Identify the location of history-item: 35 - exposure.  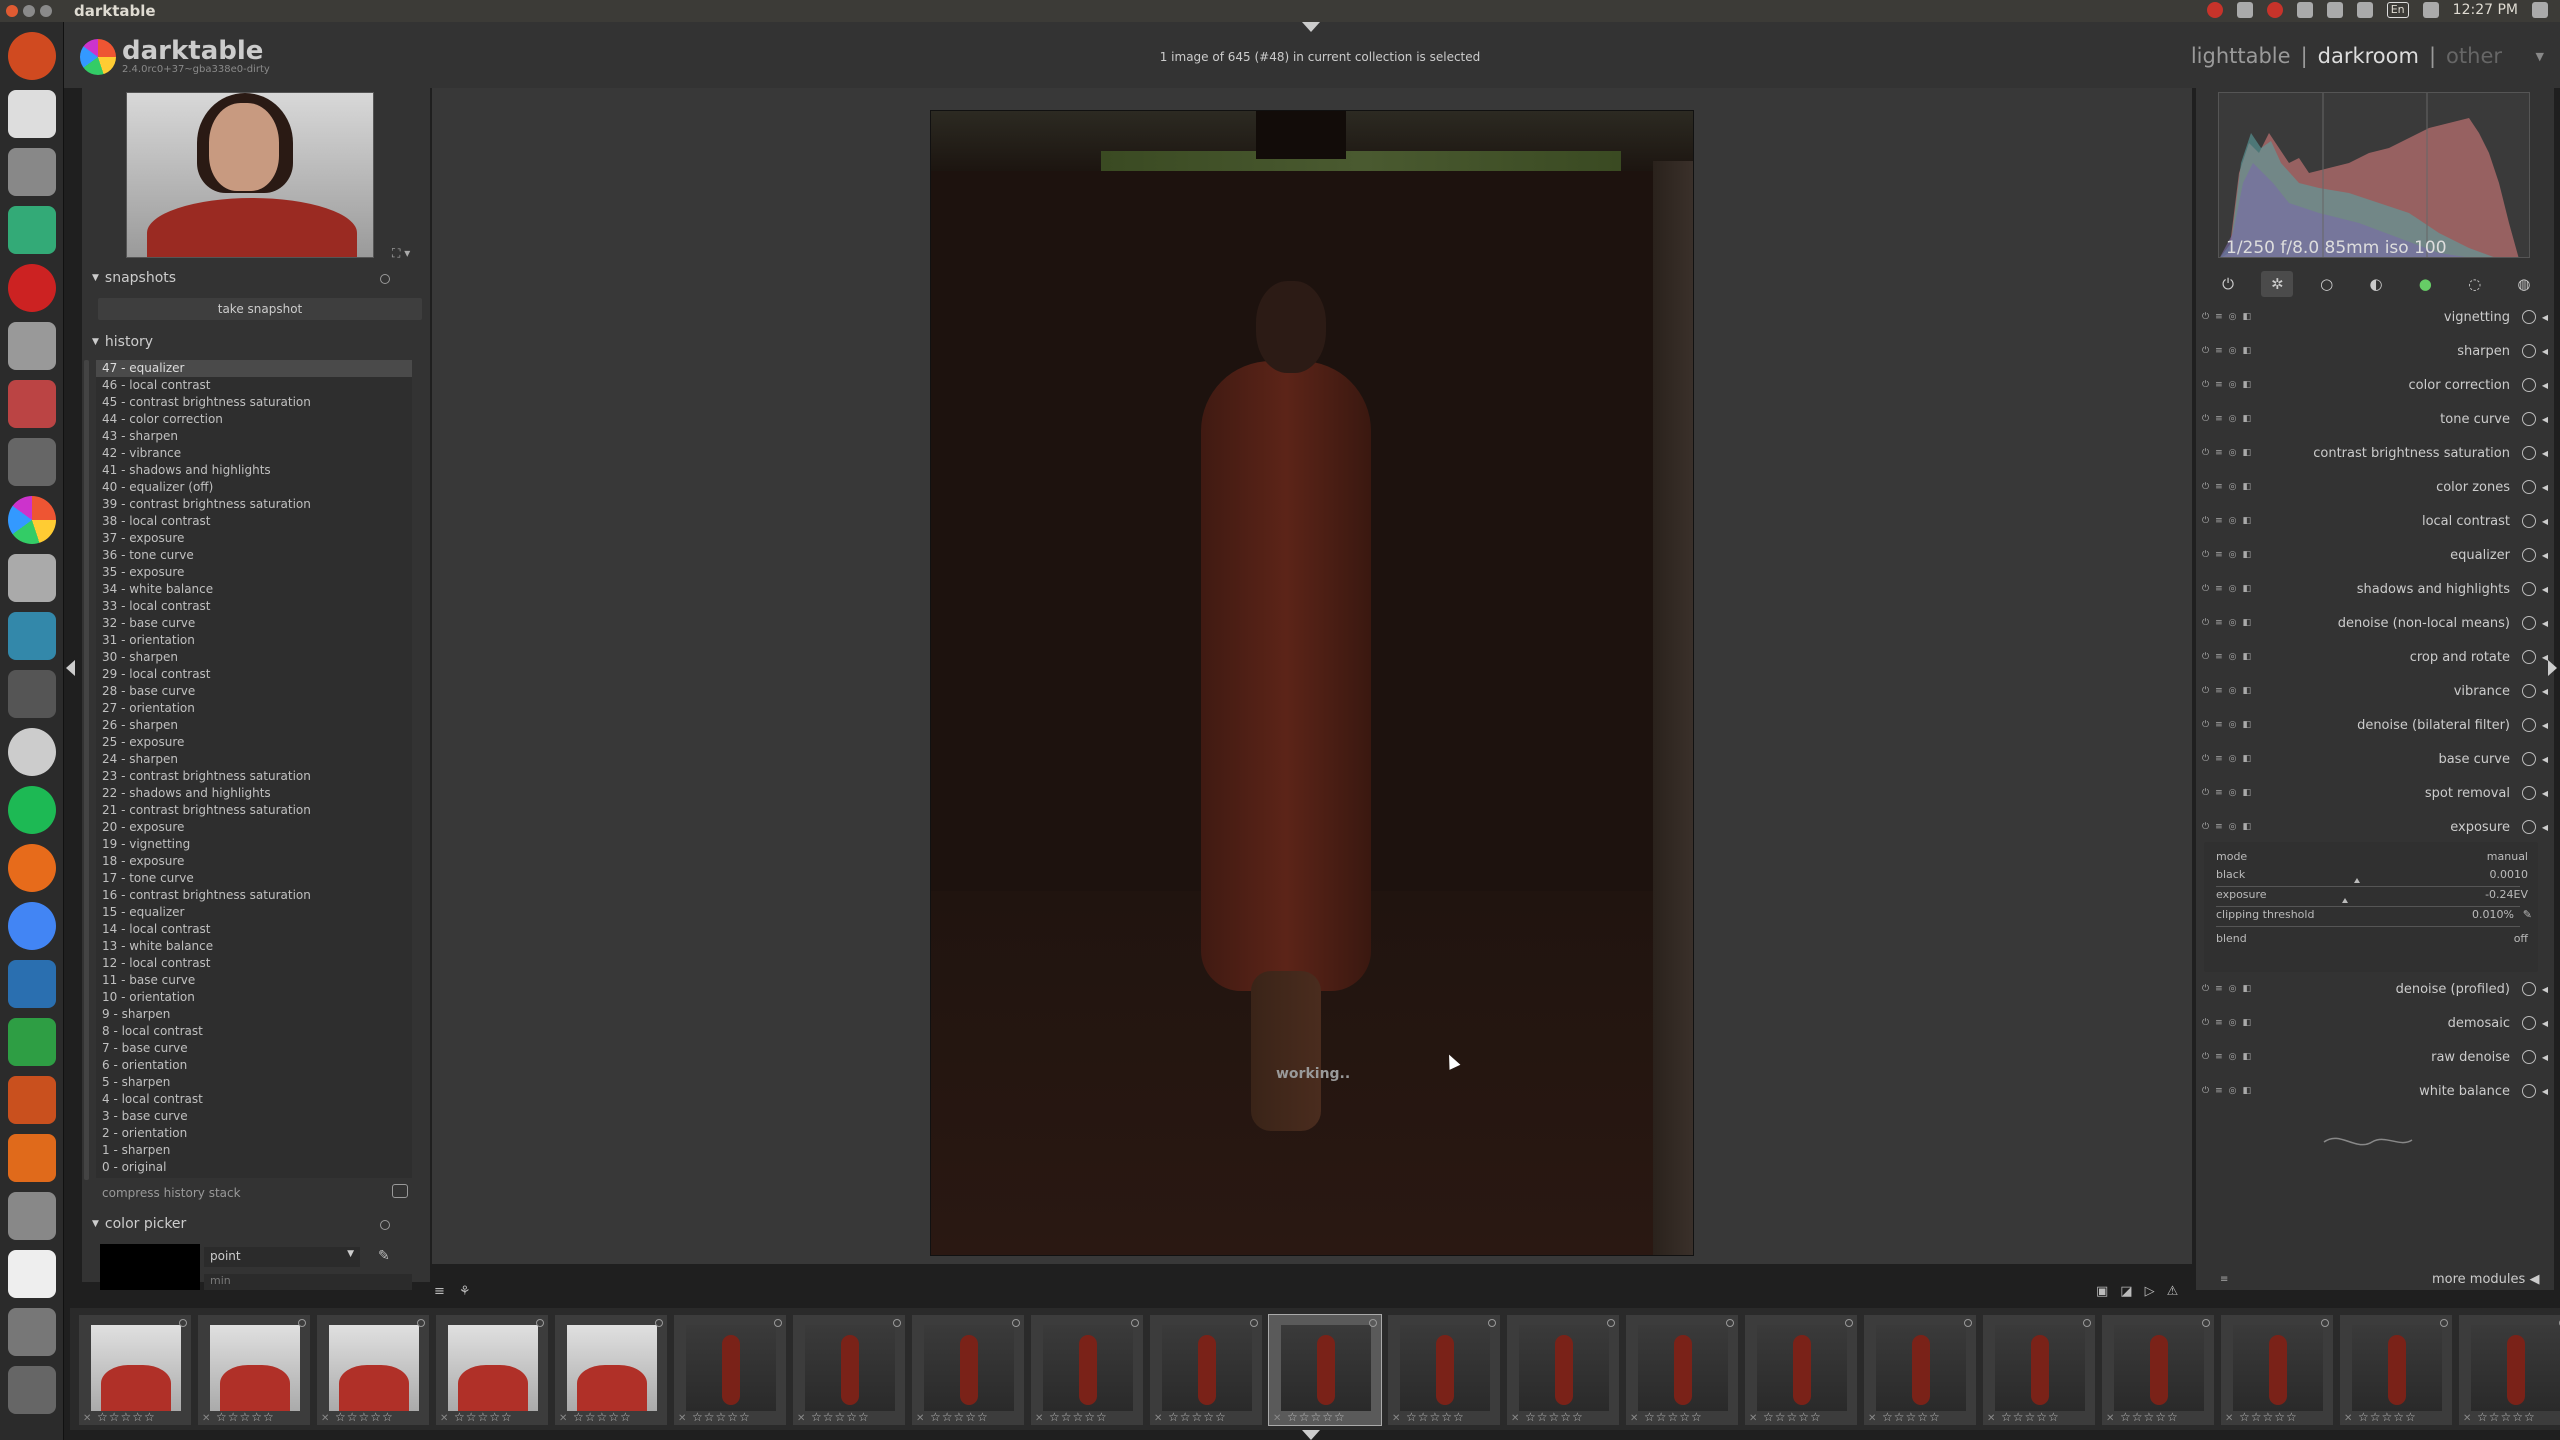
(254, 572).